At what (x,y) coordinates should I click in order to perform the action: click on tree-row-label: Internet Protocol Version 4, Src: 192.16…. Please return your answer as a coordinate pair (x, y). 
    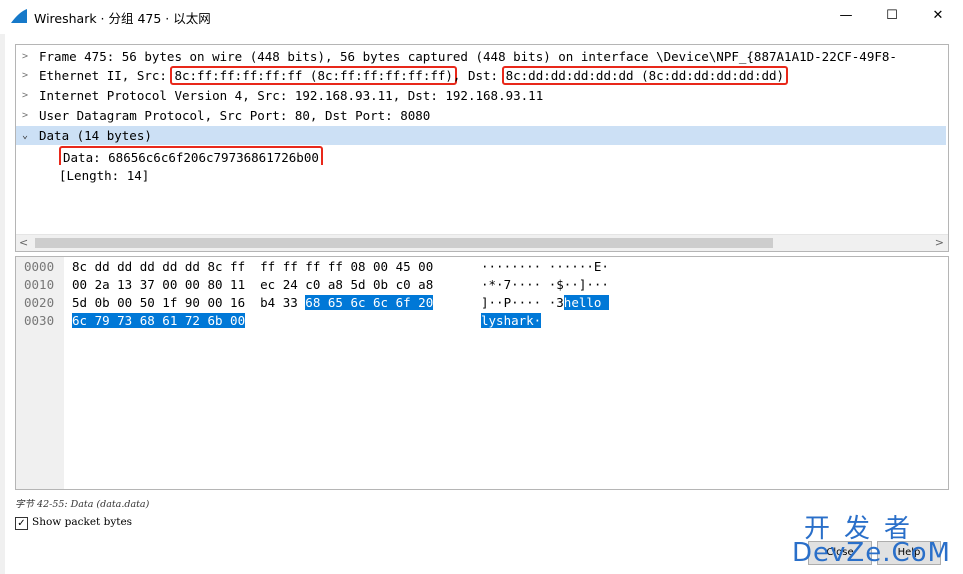
    Looking at the image, I should click on (291, 95).